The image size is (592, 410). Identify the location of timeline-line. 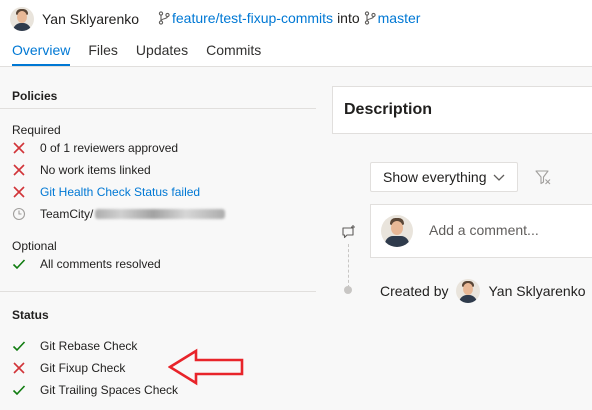
(348, 266).